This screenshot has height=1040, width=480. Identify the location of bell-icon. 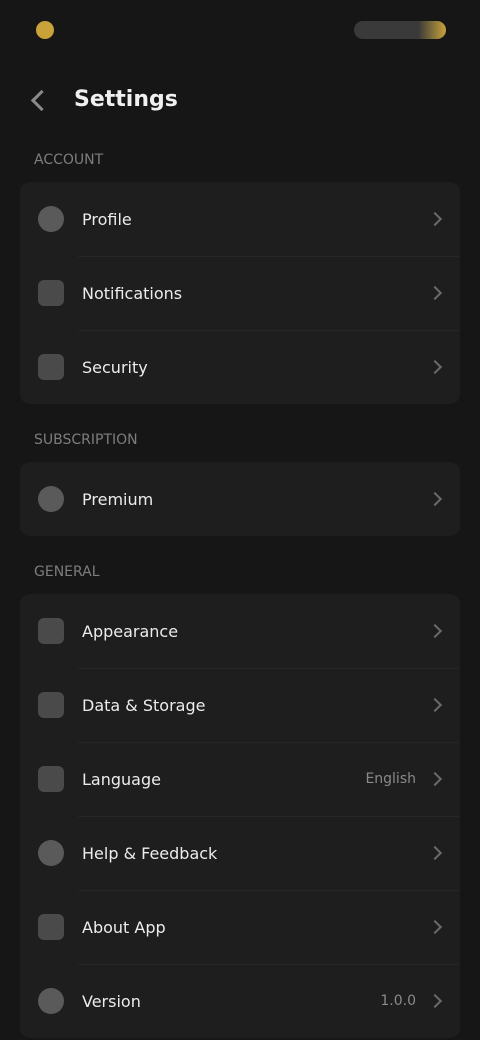
(51, 293).